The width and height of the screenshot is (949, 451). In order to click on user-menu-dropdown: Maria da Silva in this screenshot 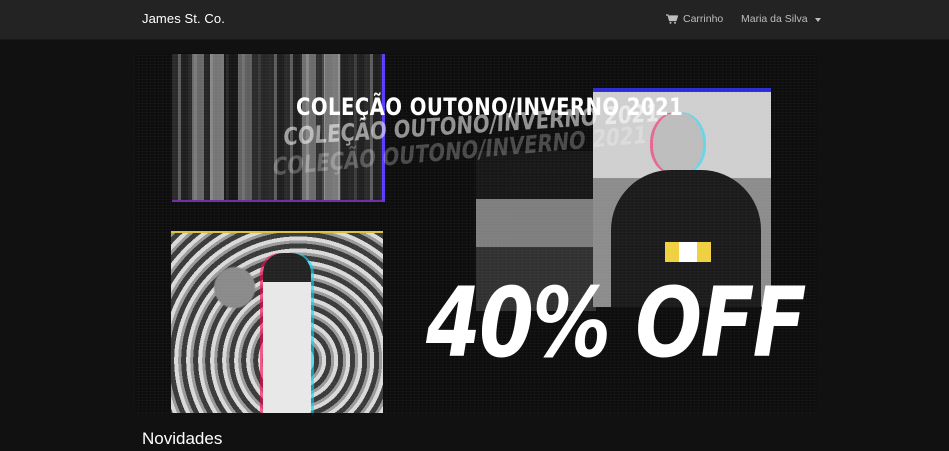, I will do `click(781, 19)`.